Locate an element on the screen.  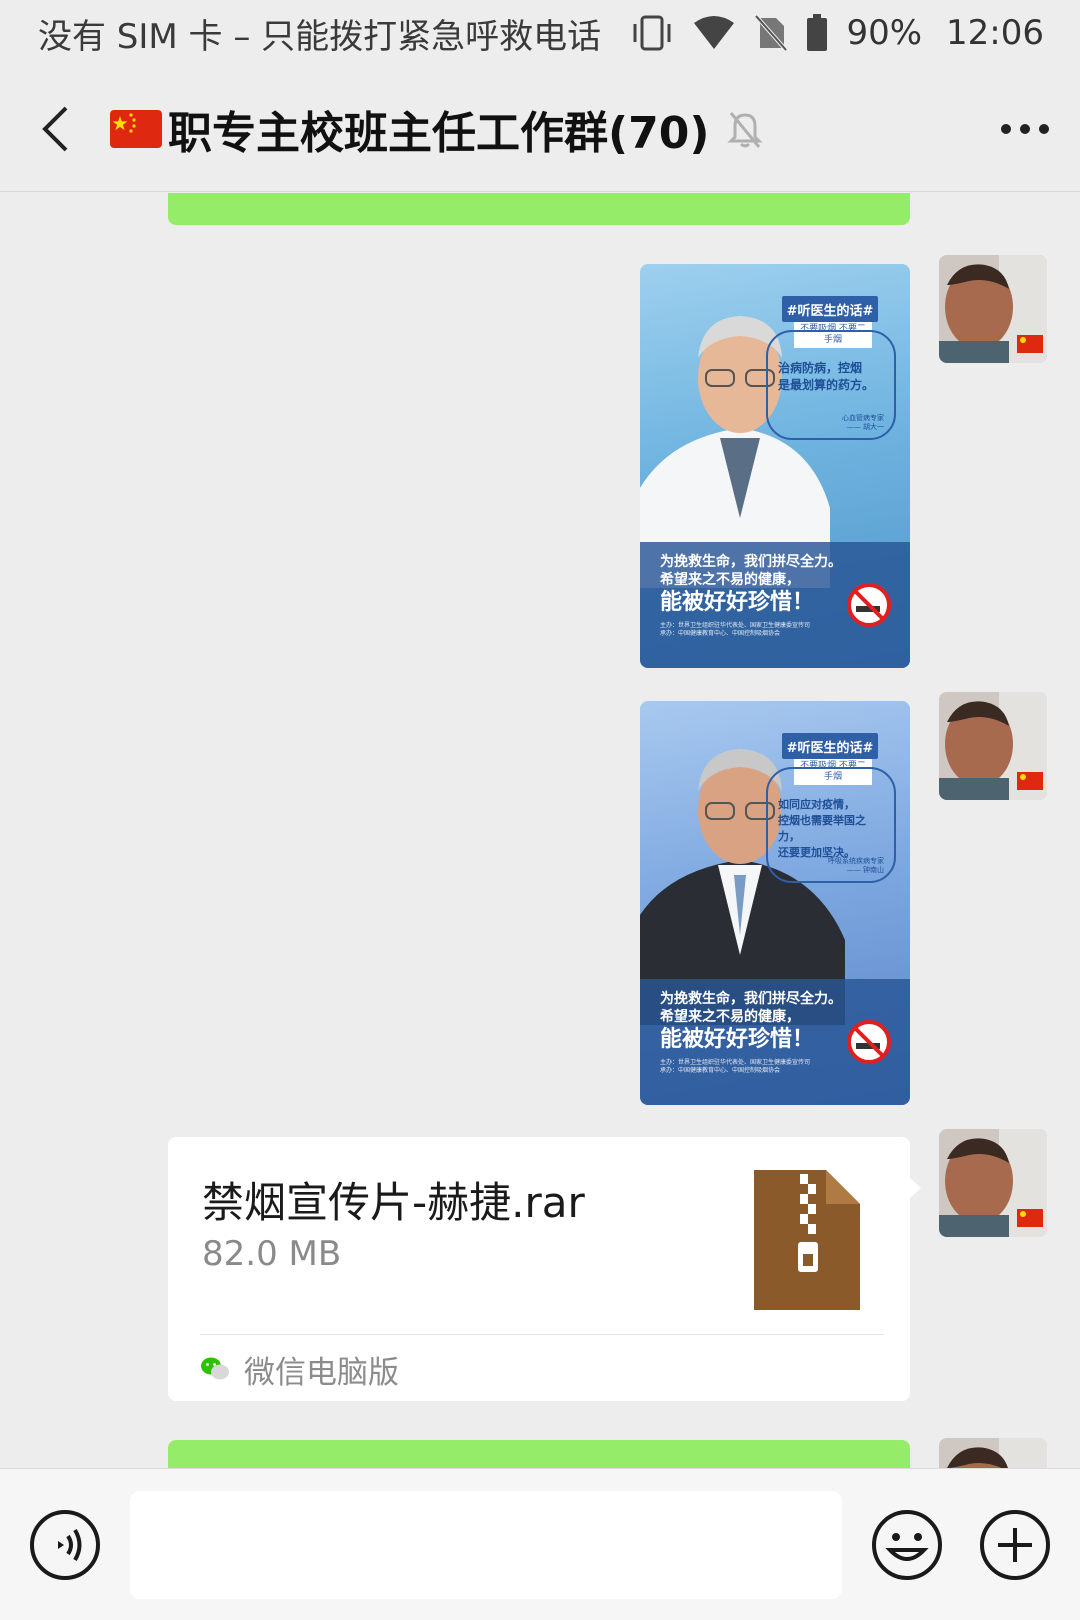
chat-header: 职专主校班主任工作群(70) is located at coordinates (540, 129).